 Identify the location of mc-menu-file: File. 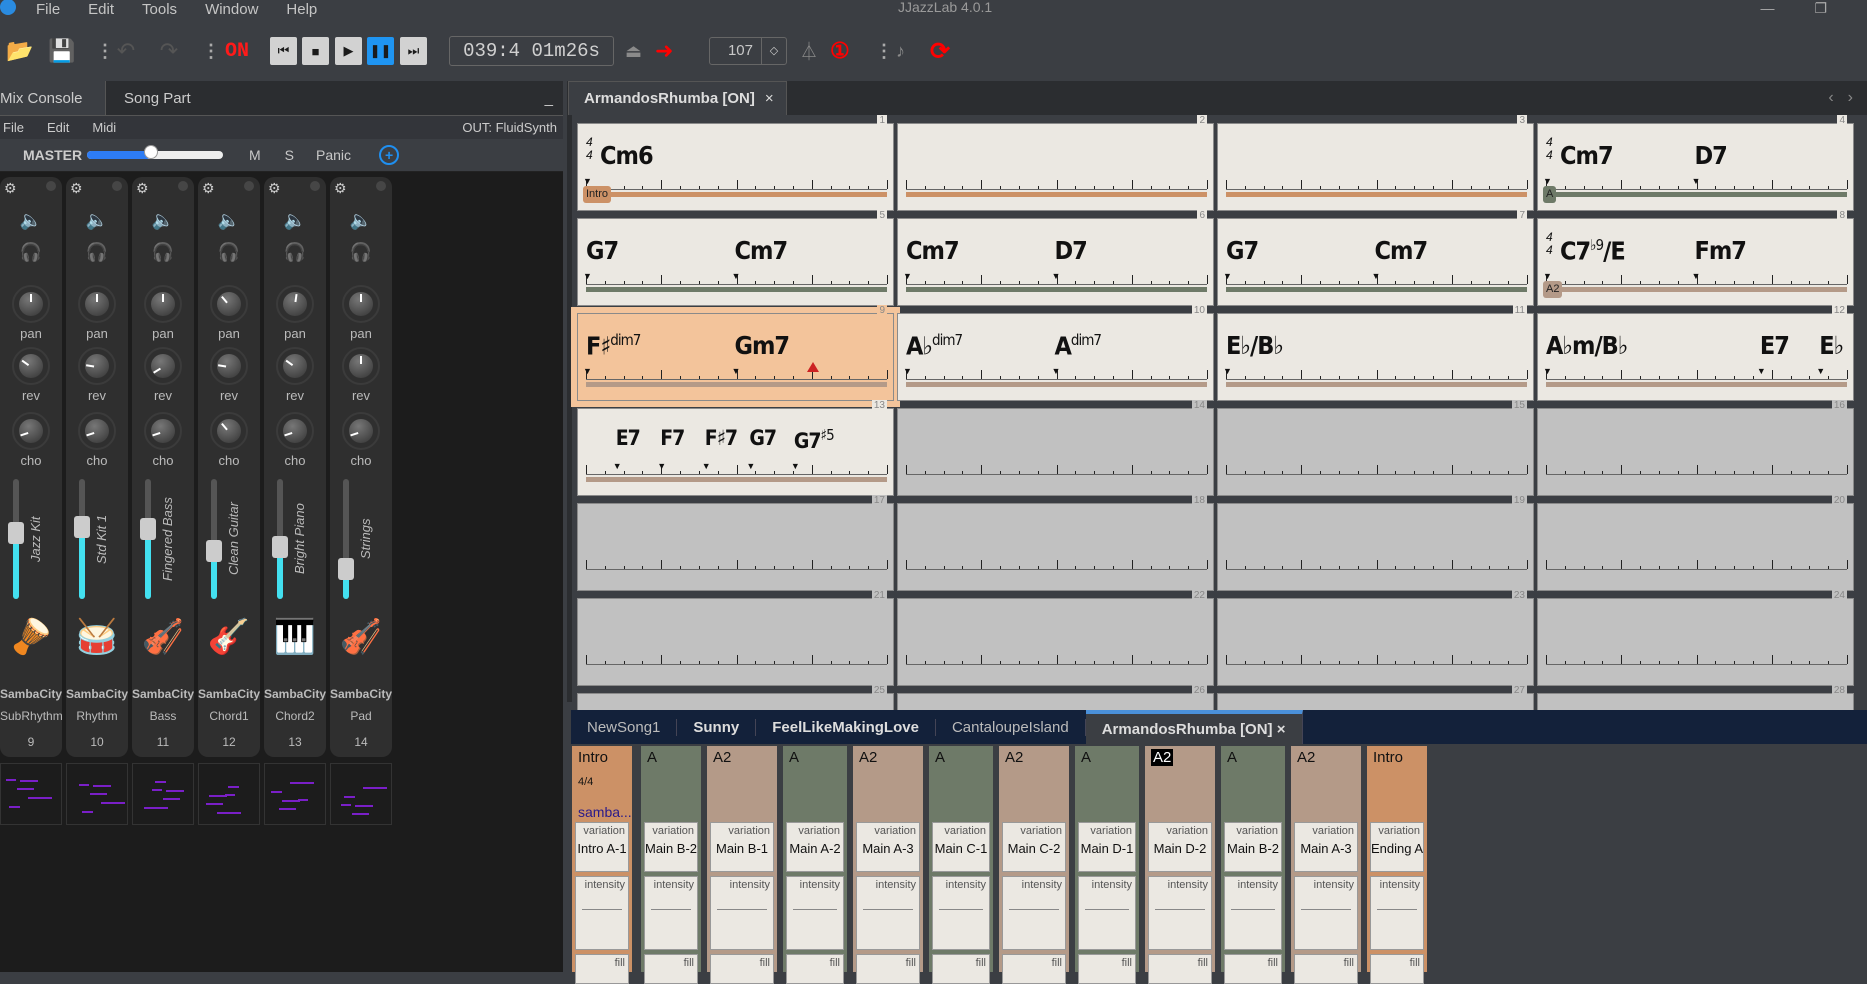
(13, 127).